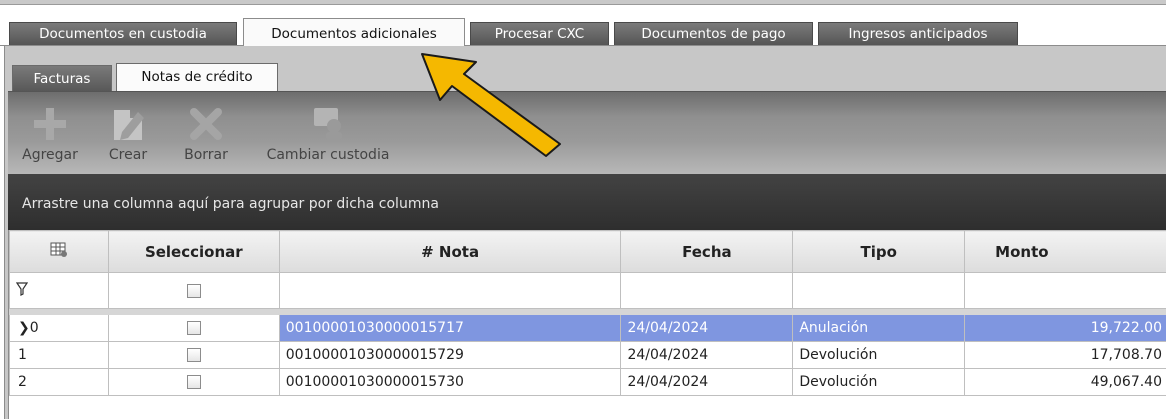 The height and width of the screenshot is (419, 1166). What do you see at coordinates (450, 251) in the screenshot?
I see `col-header-nota: # Nota` at bounding box center [450, 251].